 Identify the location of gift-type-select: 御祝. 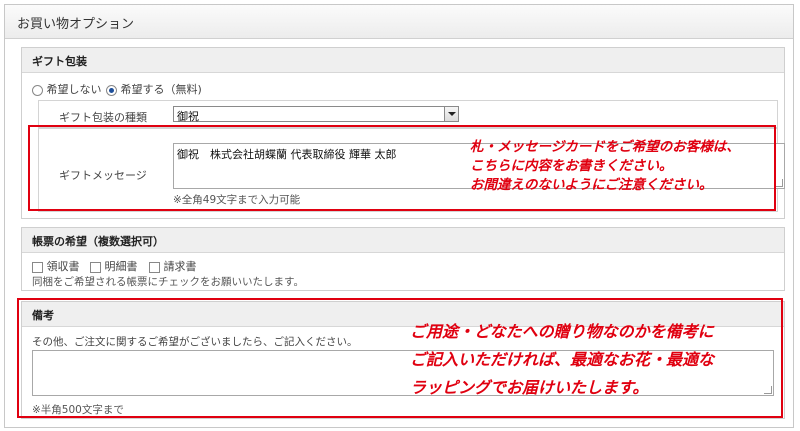
(316, 114).